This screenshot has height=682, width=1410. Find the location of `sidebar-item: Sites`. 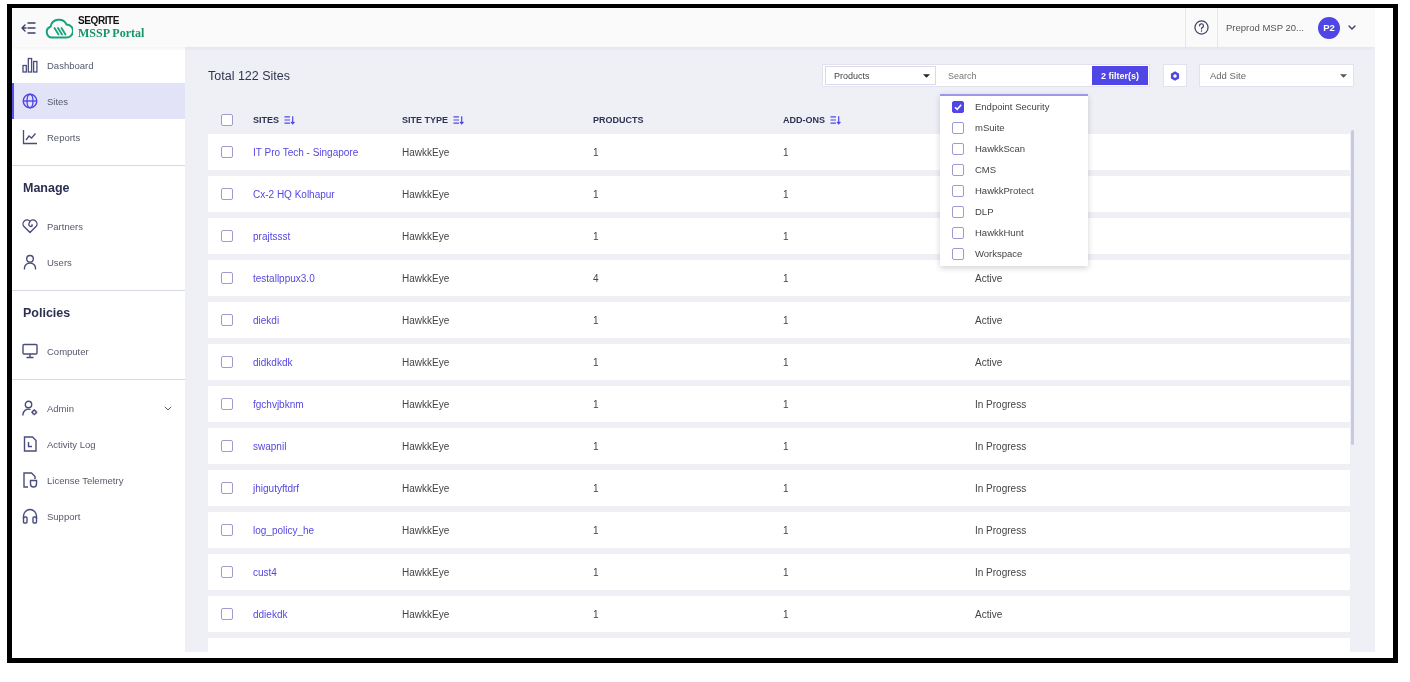

sidebar-item: Sites is located at coordinates (98, 101).